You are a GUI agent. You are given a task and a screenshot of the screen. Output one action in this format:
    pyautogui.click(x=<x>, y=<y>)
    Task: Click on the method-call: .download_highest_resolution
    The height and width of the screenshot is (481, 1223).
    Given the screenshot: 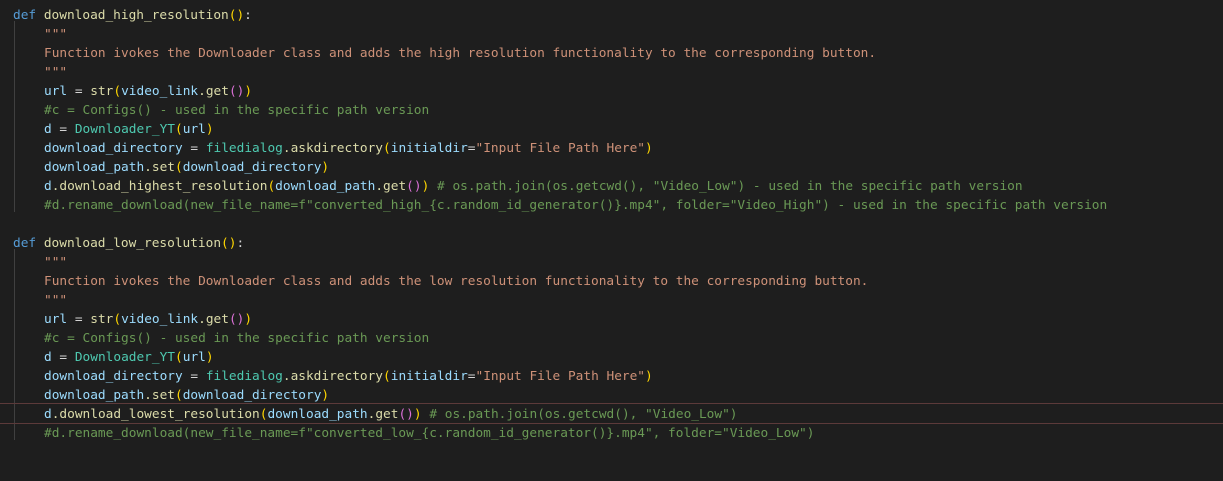 What is the action you would take?
    pyautogui.click(x=159, y=186)
    